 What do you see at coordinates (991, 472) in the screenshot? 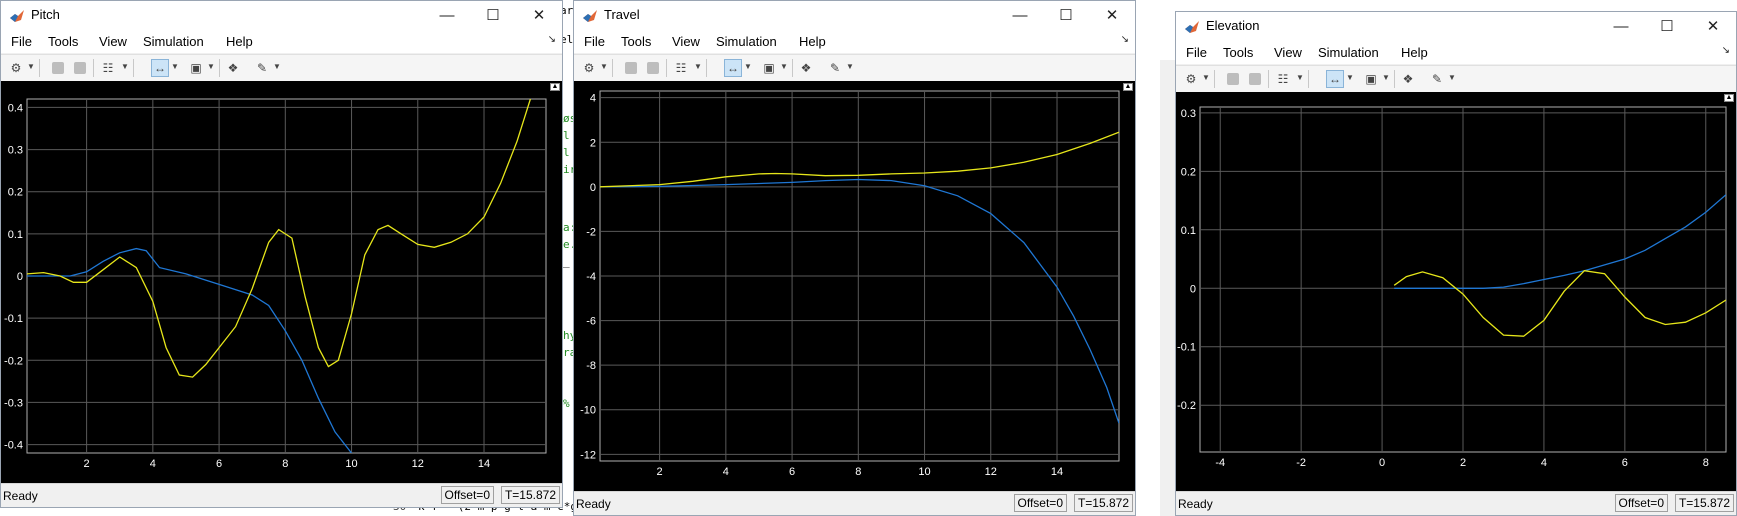
I see `x-tick-label: 12` at bounding box center [991, 472].